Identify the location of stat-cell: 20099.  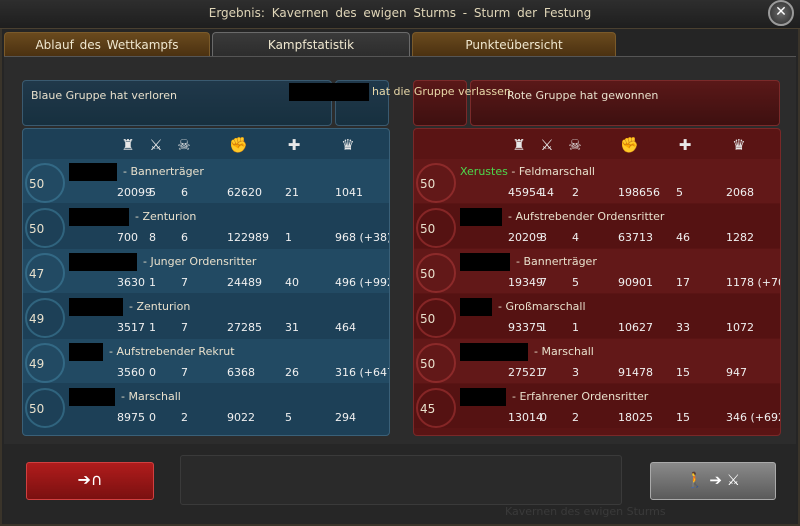
(134, 192).